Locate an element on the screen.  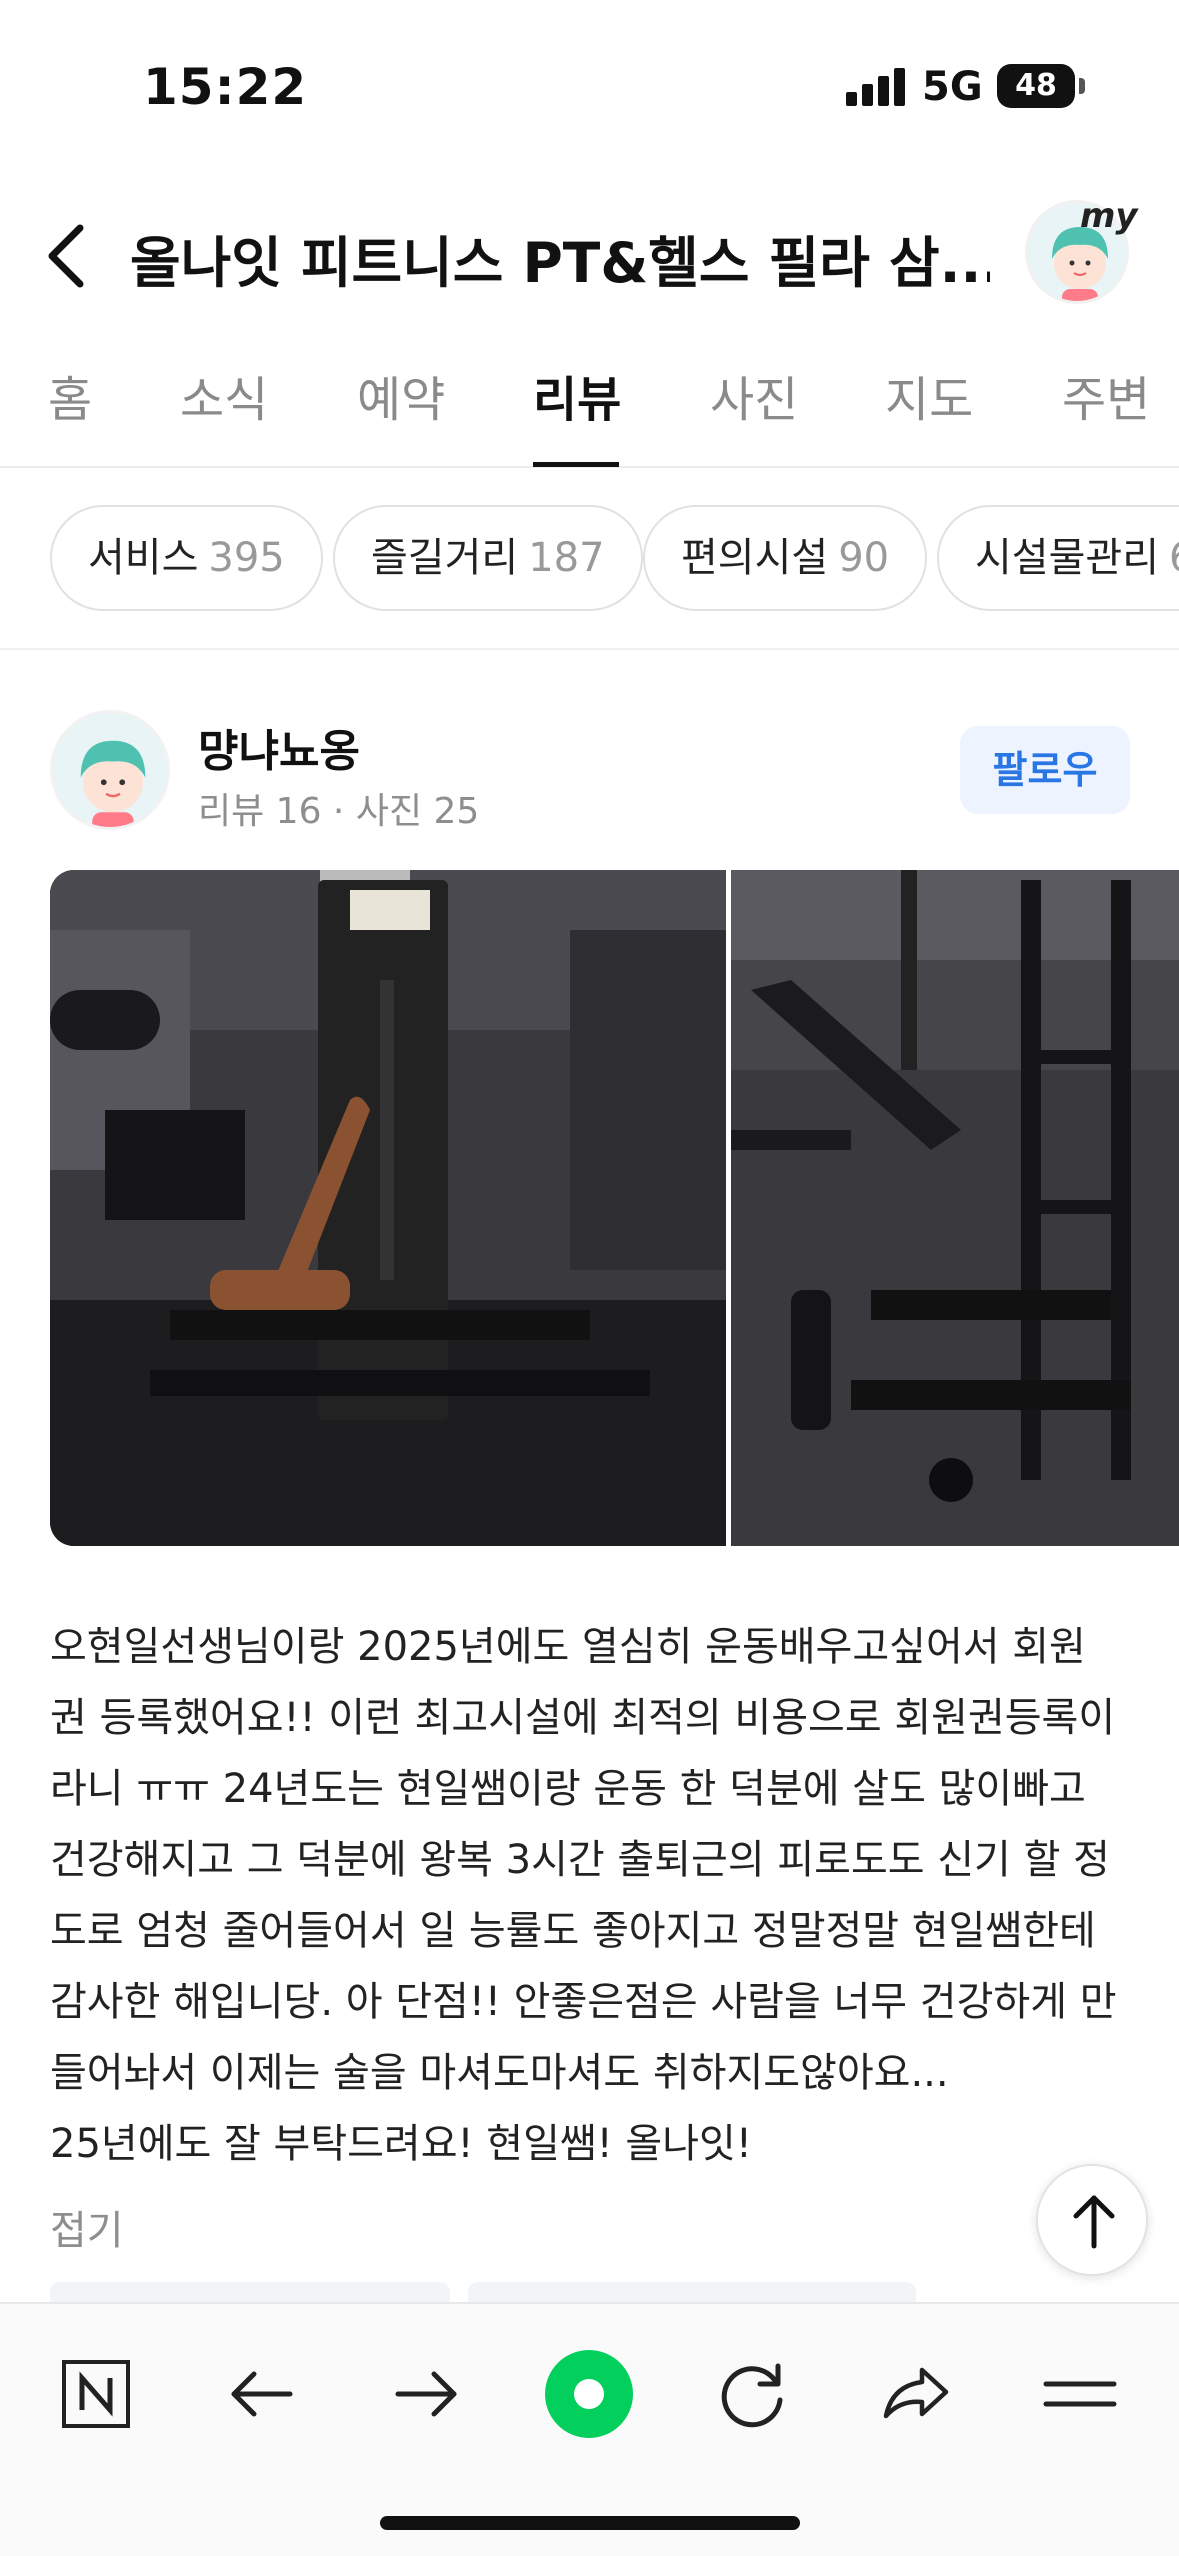
tab-photos: 사진 is located at coordinates (754, 395).